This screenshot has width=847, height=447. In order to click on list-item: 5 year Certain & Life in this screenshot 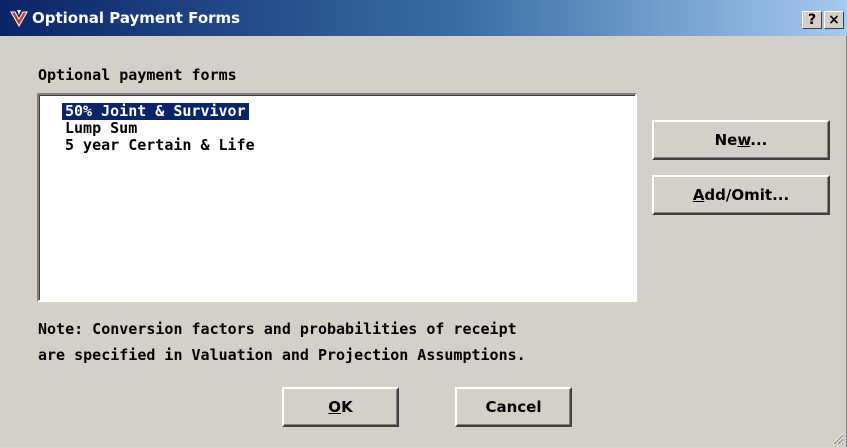, I will do `click(160, 145)`.